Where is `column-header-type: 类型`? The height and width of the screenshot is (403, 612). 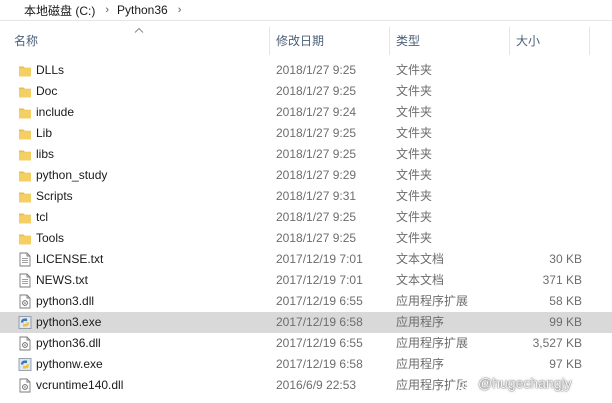 column-header-type: 类型 is located at coordinates (450, 41).